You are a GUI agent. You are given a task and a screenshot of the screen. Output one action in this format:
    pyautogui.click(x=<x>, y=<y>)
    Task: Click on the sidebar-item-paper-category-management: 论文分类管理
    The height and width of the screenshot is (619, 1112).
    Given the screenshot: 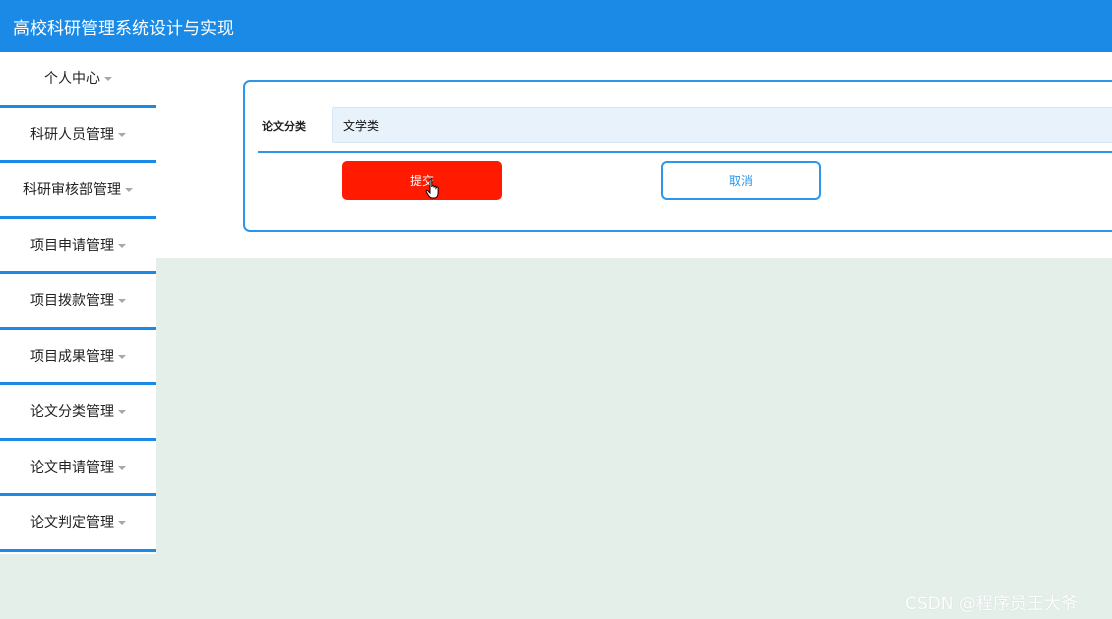 What is the action you would take?
    pyautogui.click(x=78, y=413)
    